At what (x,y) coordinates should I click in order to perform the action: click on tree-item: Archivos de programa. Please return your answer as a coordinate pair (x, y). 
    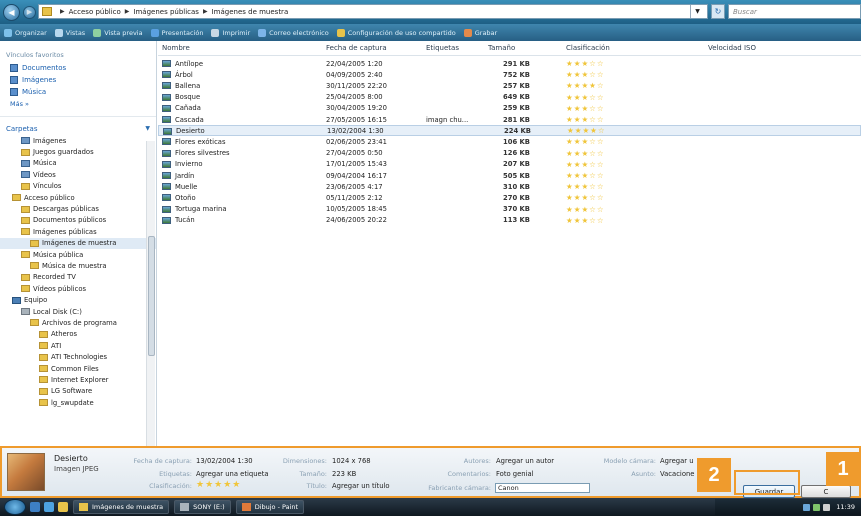
    Looking at the image, I should click on (78, 322).